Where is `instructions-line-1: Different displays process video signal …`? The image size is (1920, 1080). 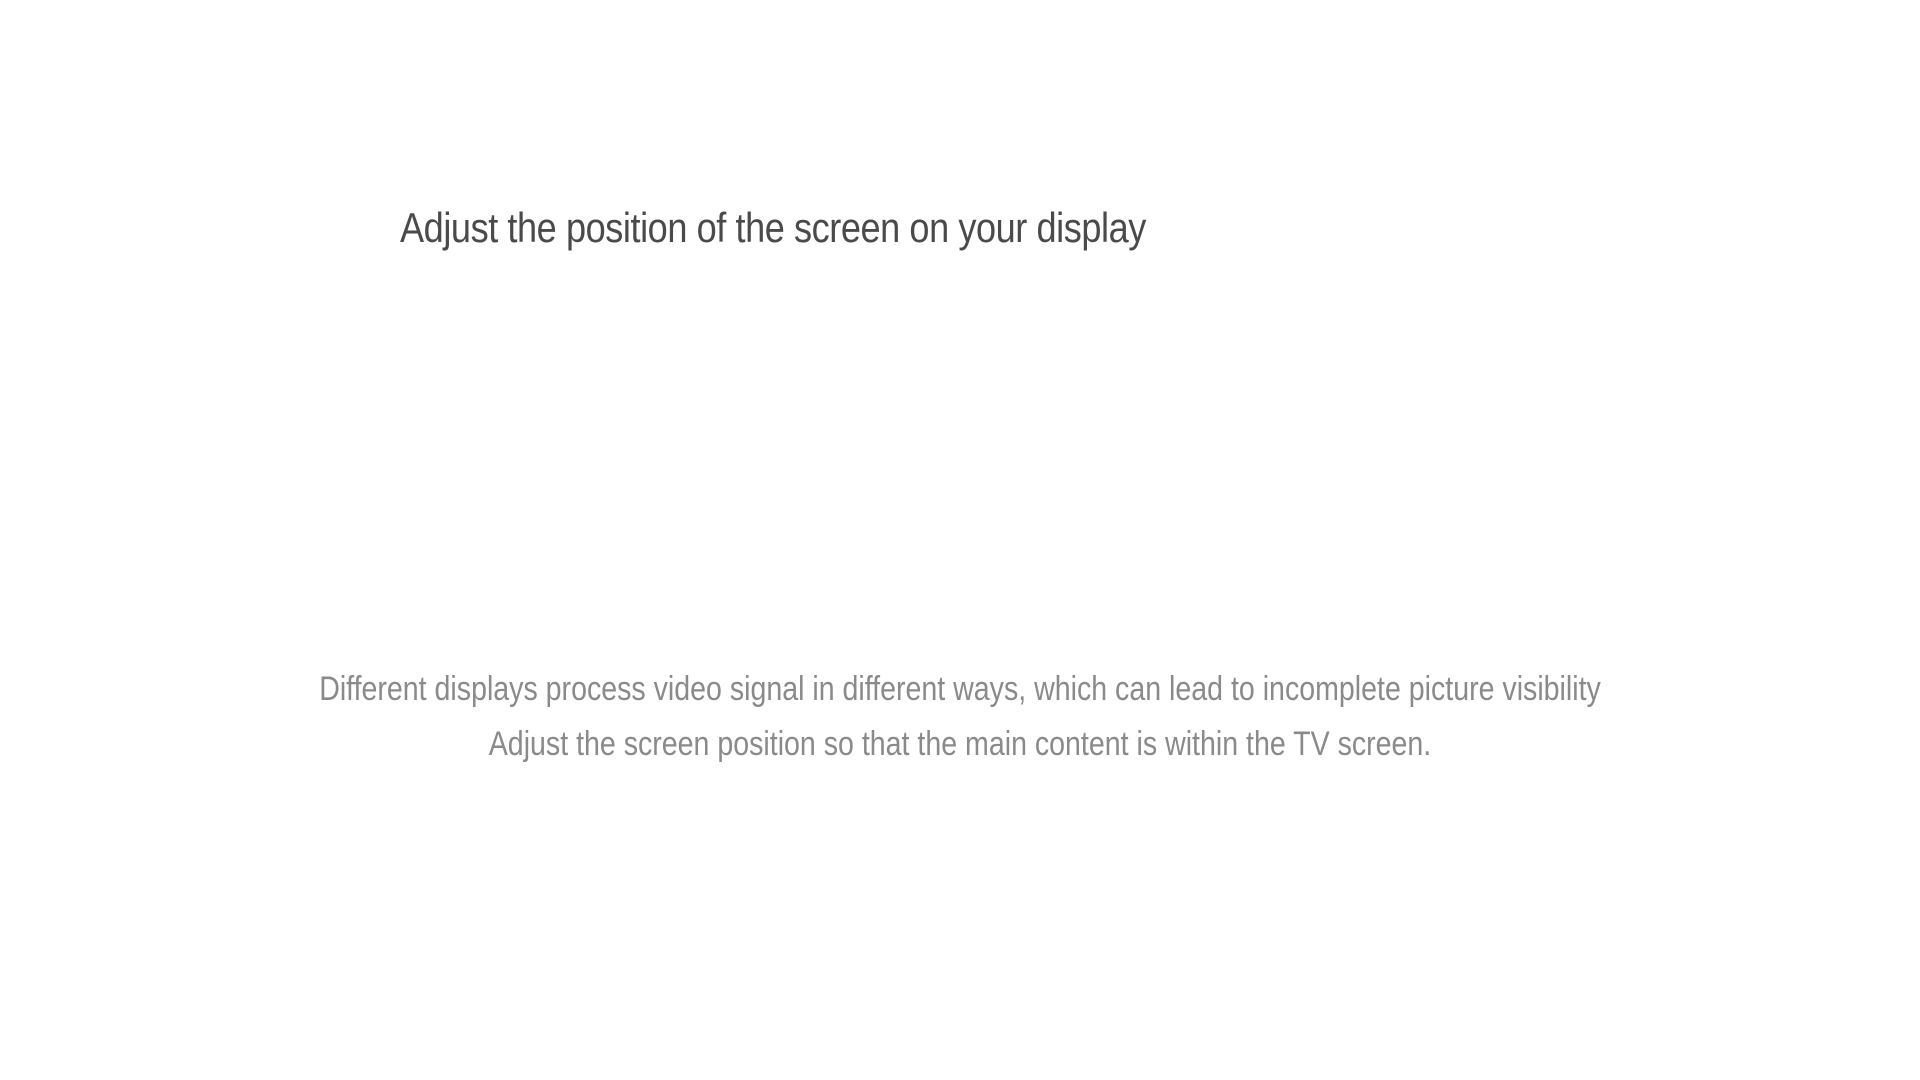 instructions-line-1: Different displays process video signal … is located at coordinates (960, 689).